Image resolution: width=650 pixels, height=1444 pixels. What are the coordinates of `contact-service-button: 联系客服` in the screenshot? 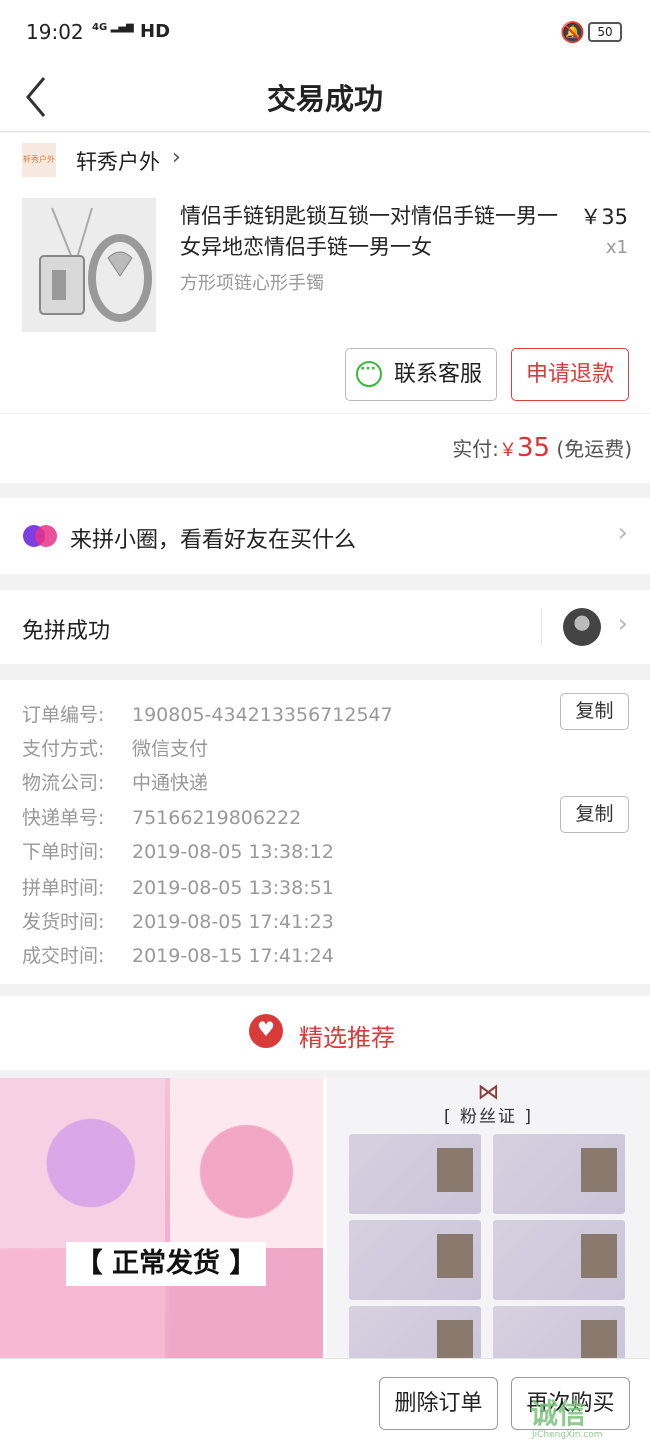 It's located at (421, 372).